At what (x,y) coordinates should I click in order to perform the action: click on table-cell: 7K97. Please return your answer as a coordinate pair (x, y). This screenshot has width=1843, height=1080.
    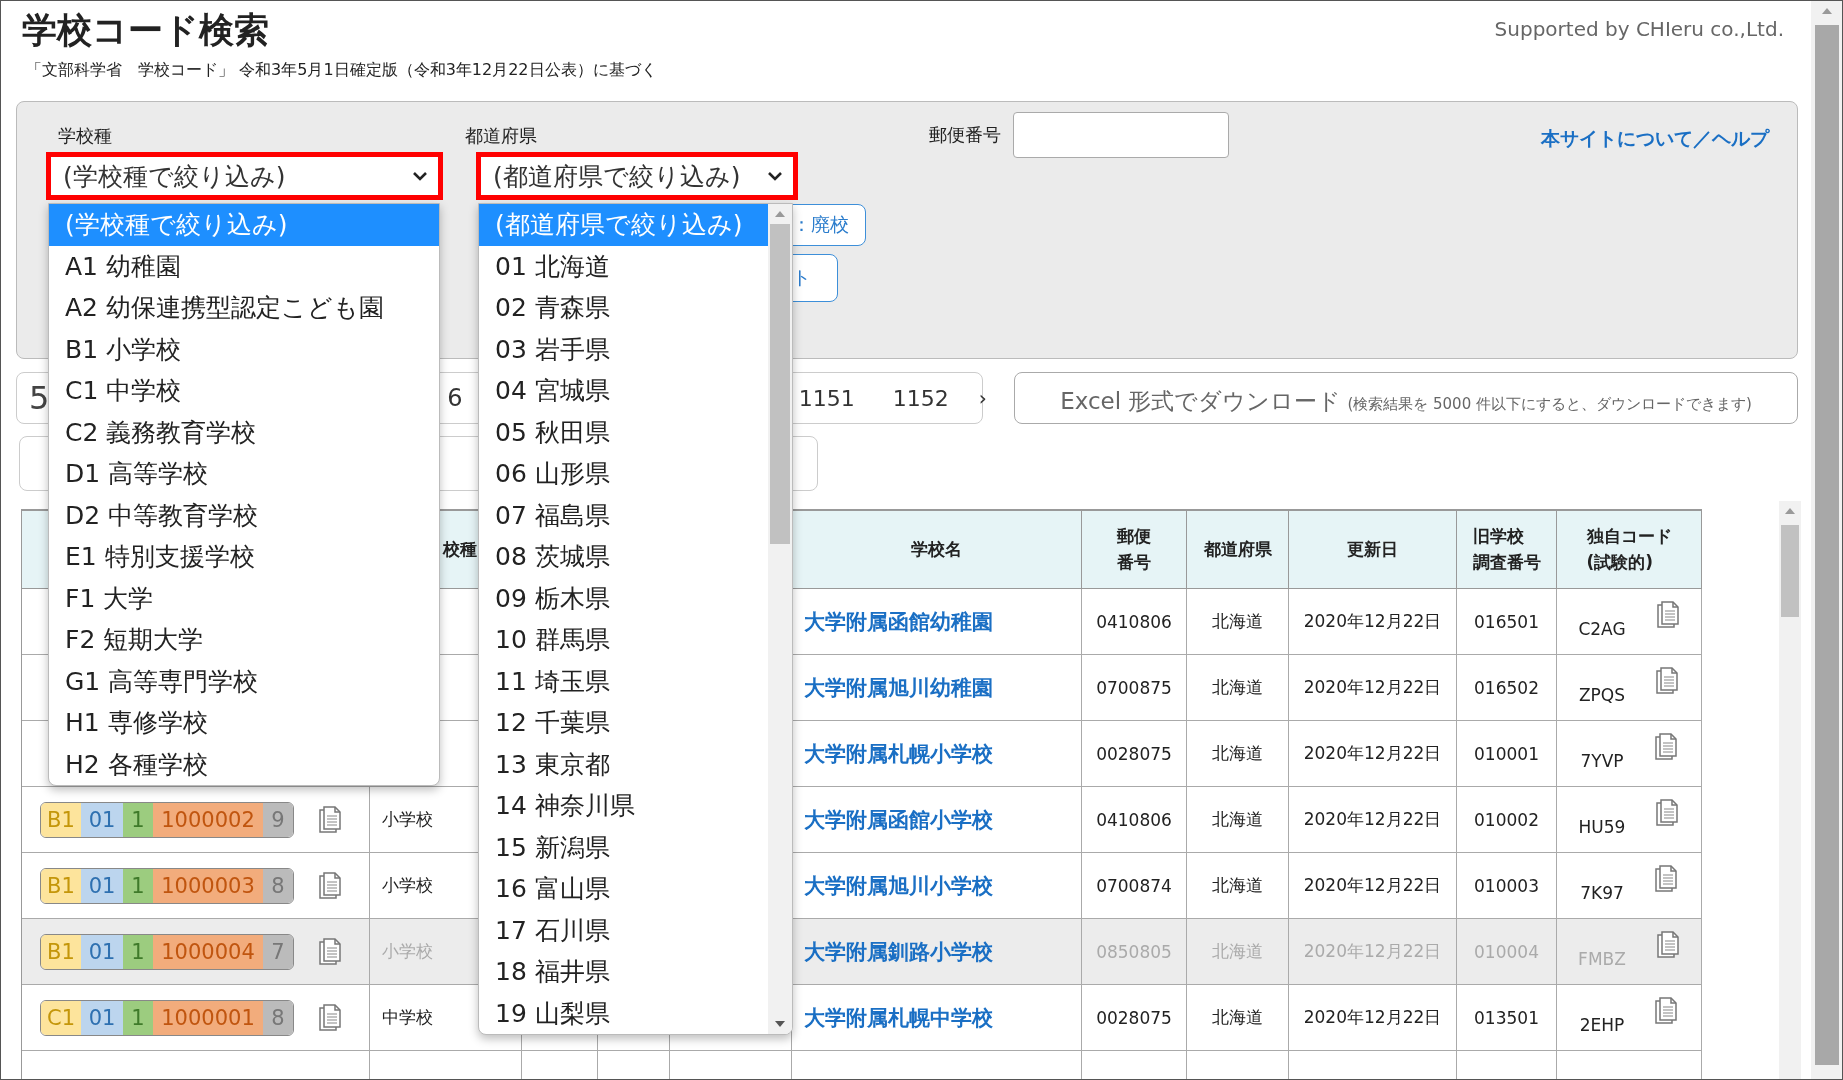
    Looking at the image, I should click on (1602, 892).